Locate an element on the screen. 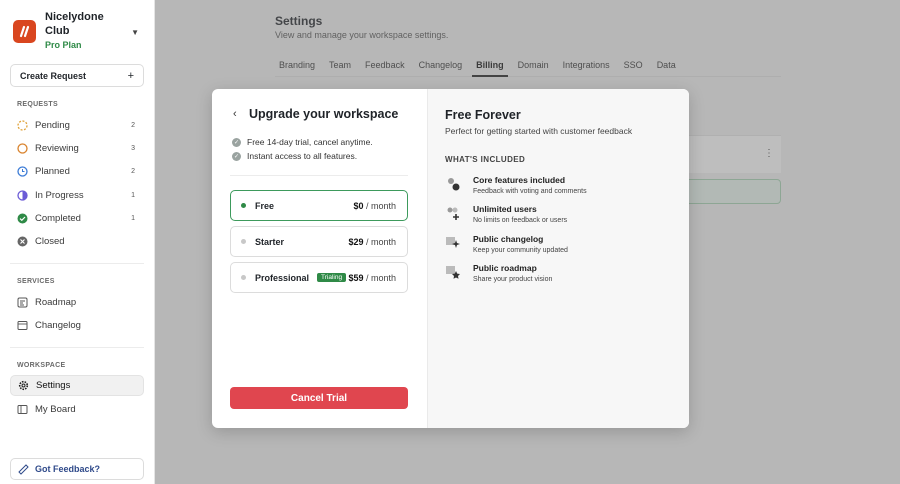 The width and height of the screenshot is (900, 484). plan-option-professional: Professional Trialing $59 / month is located at coordinates (319, 277).